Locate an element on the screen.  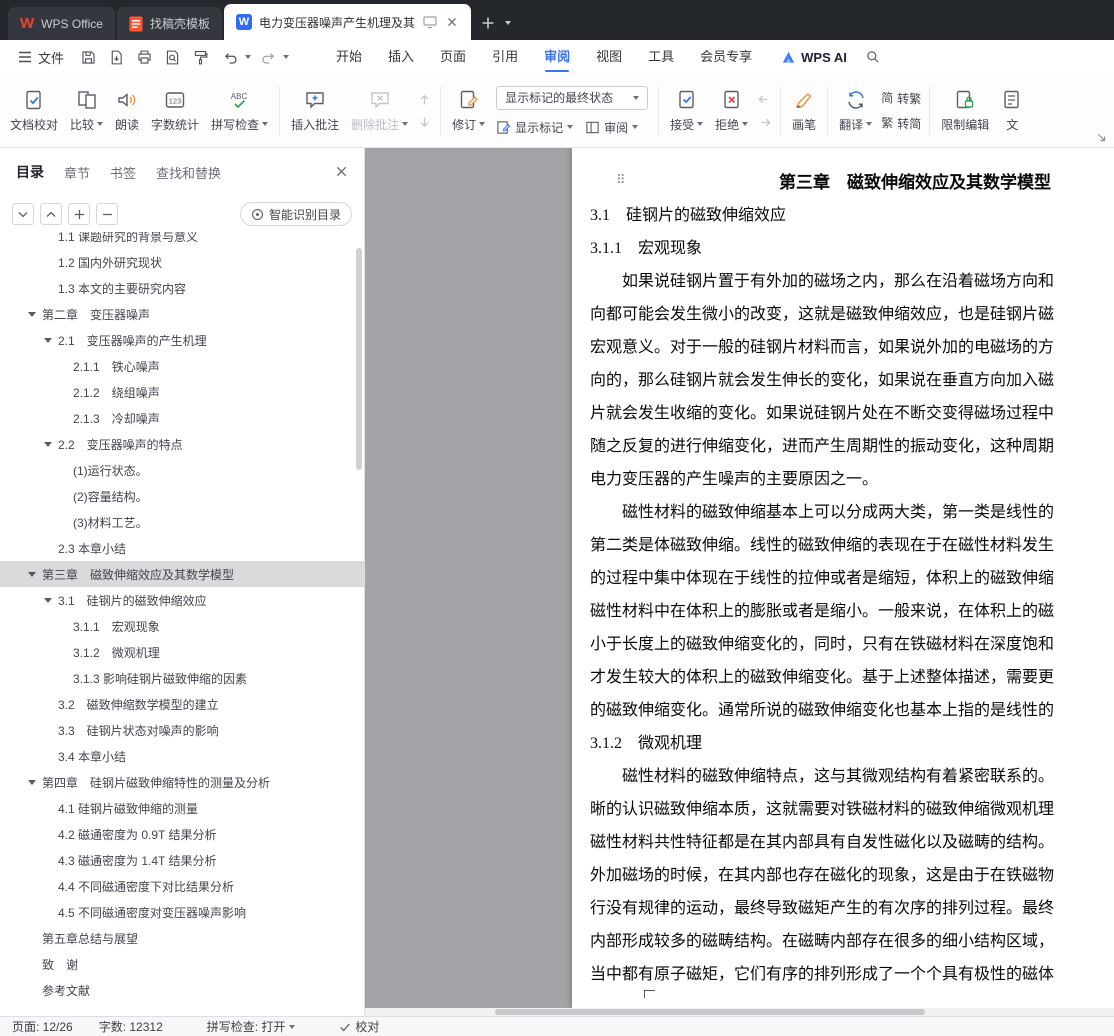
pen-button: 画笔 is located at coordinates (804, 111).